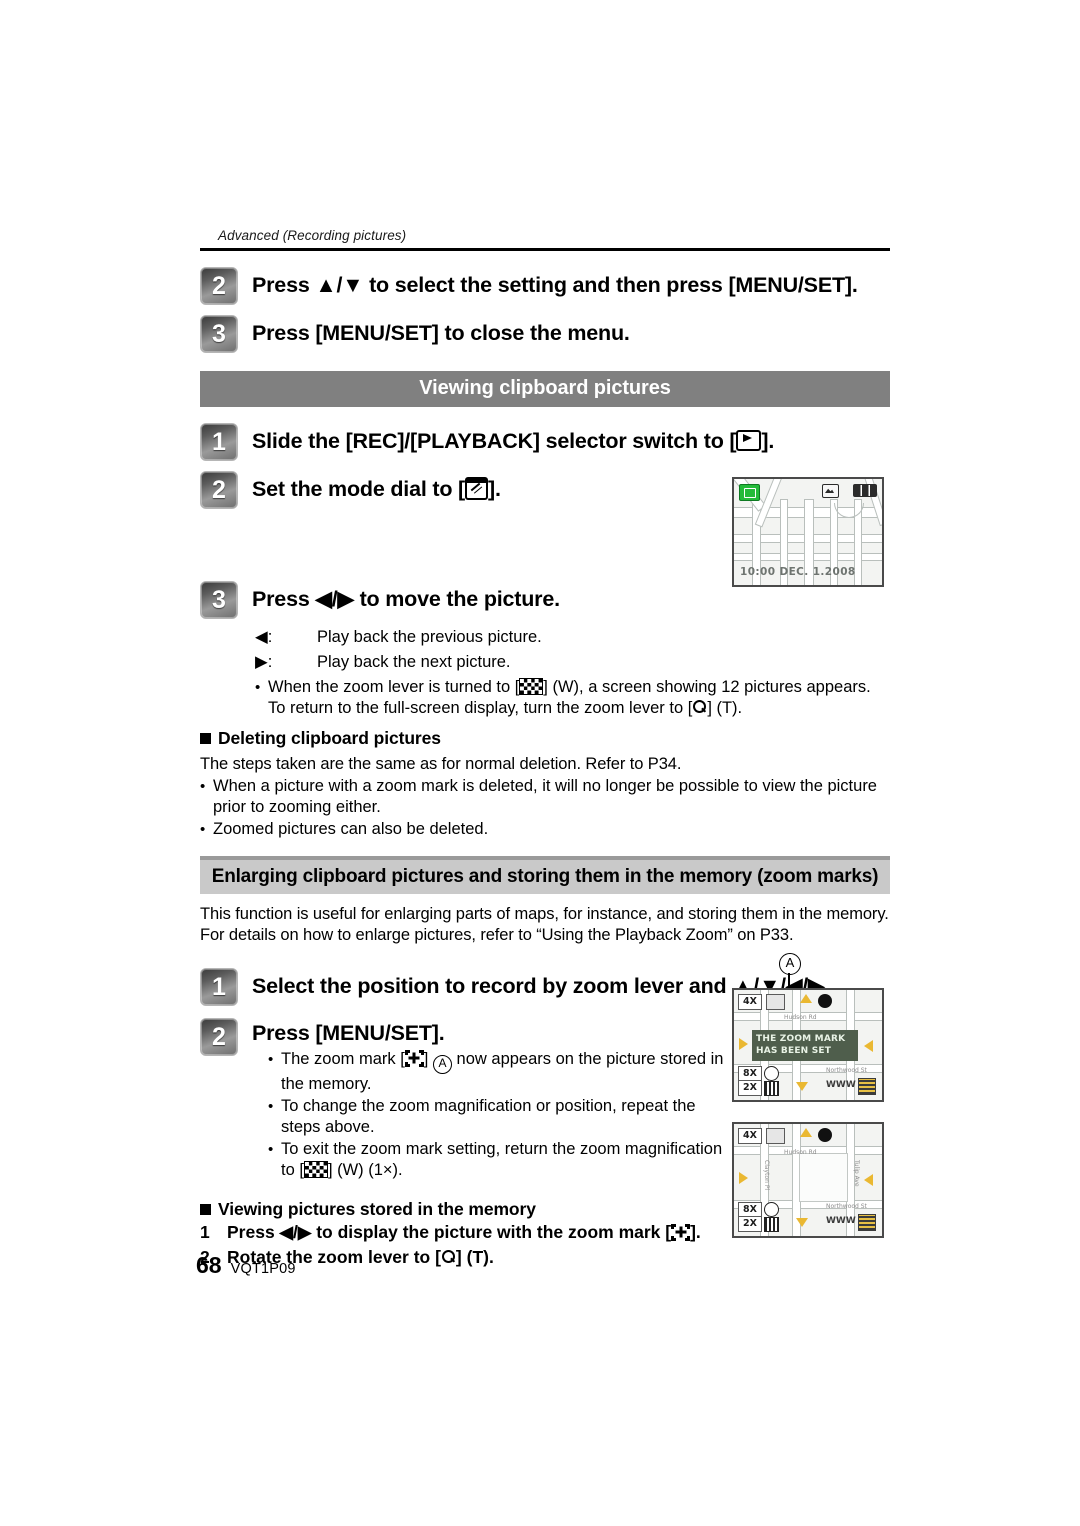 This screenshot has height=1526, width=1080. I want to click on step-text-viewing-3: Press ◀/▶ to move the picture., so click(406, 599).